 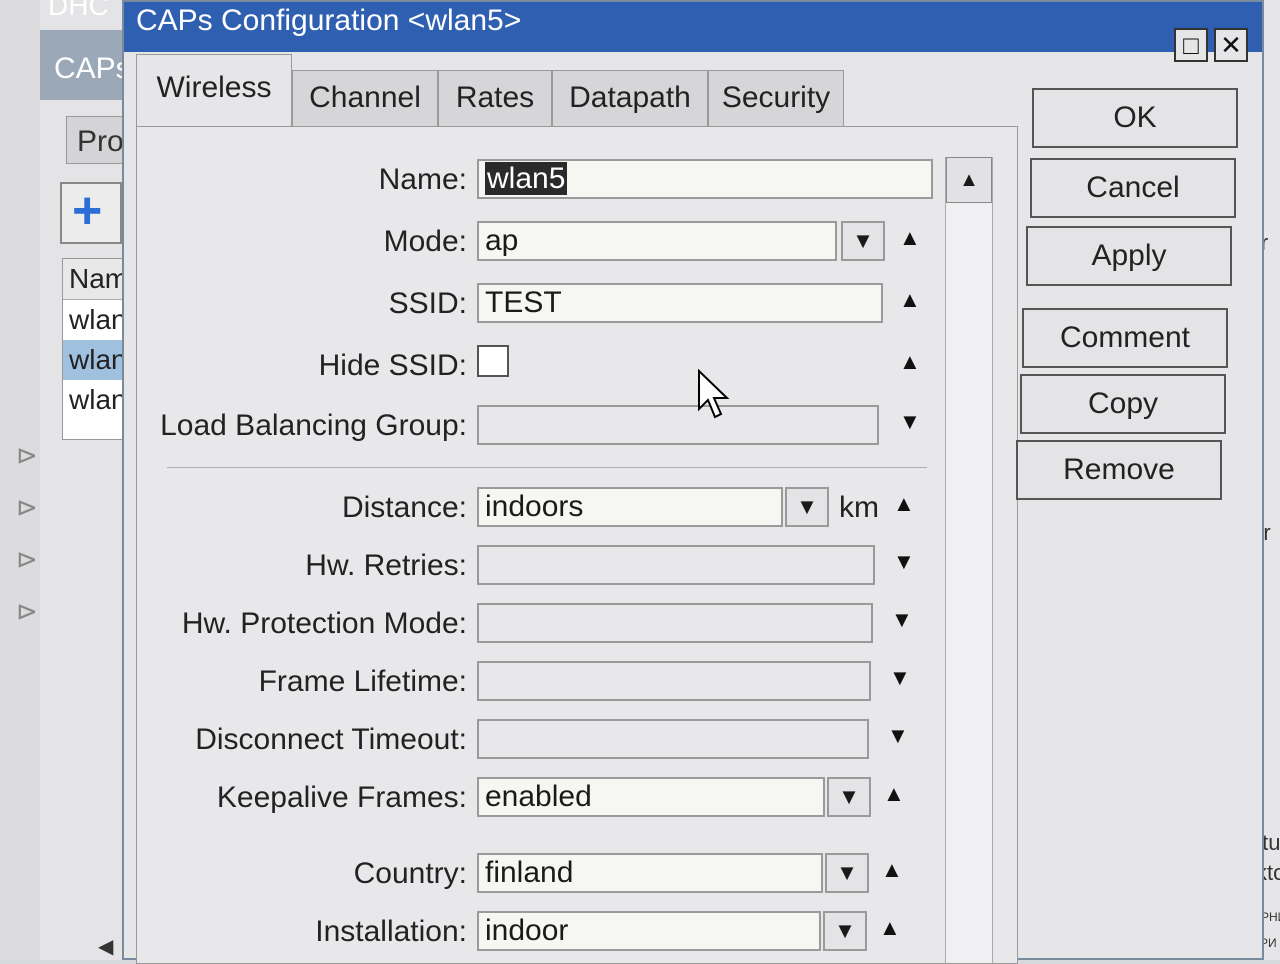 What do you see at coordinates (910, 362) in the screenshot?
I see `hide-ssid-collapse-icon: ▲` at bounding box center [910, 362].